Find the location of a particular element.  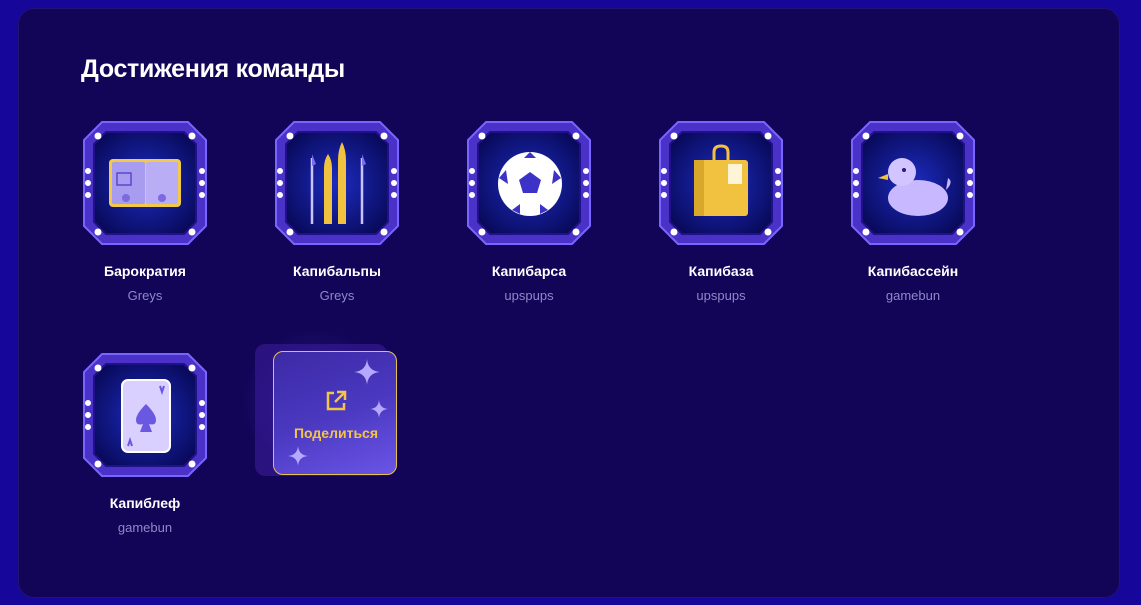

achievement-name: Капибассейн is located at coordinates (913, 271).